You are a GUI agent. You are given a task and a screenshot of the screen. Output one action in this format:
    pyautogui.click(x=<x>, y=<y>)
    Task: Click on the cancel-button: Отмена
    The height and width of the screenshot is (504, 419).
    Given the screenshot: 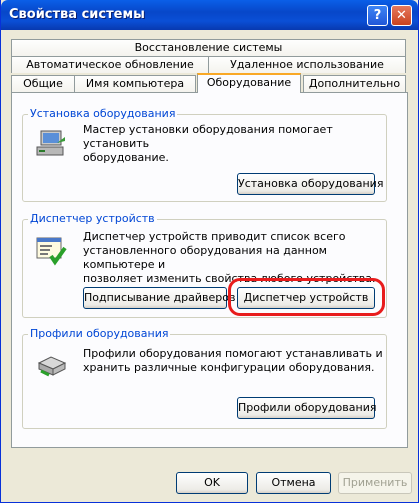 What is the action you would take?
    pyautogui.click(x=293, y=483)
    